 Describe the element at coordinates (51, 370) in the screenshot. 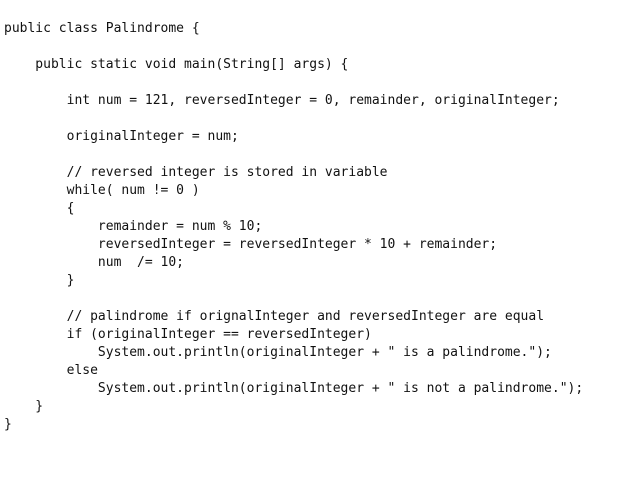

I see `code-line: else` at that location.